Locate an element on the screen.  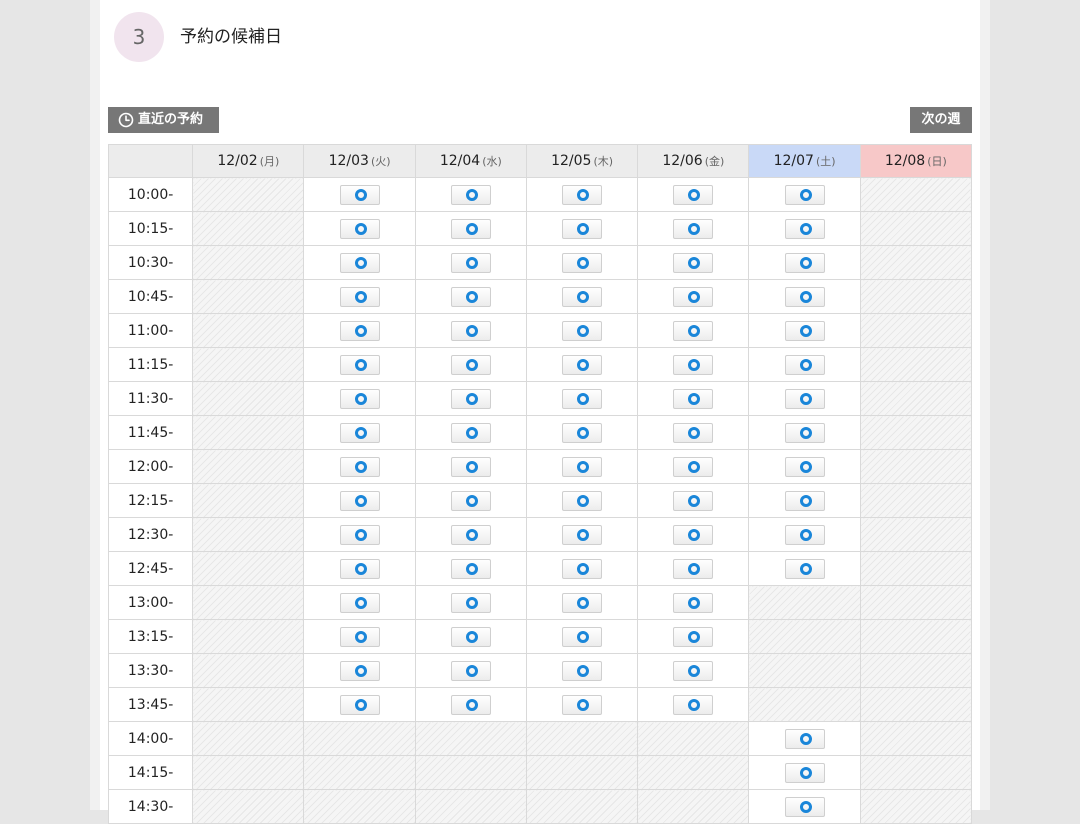
day-header-date: 12/07 is located at coordinates (793, 161).